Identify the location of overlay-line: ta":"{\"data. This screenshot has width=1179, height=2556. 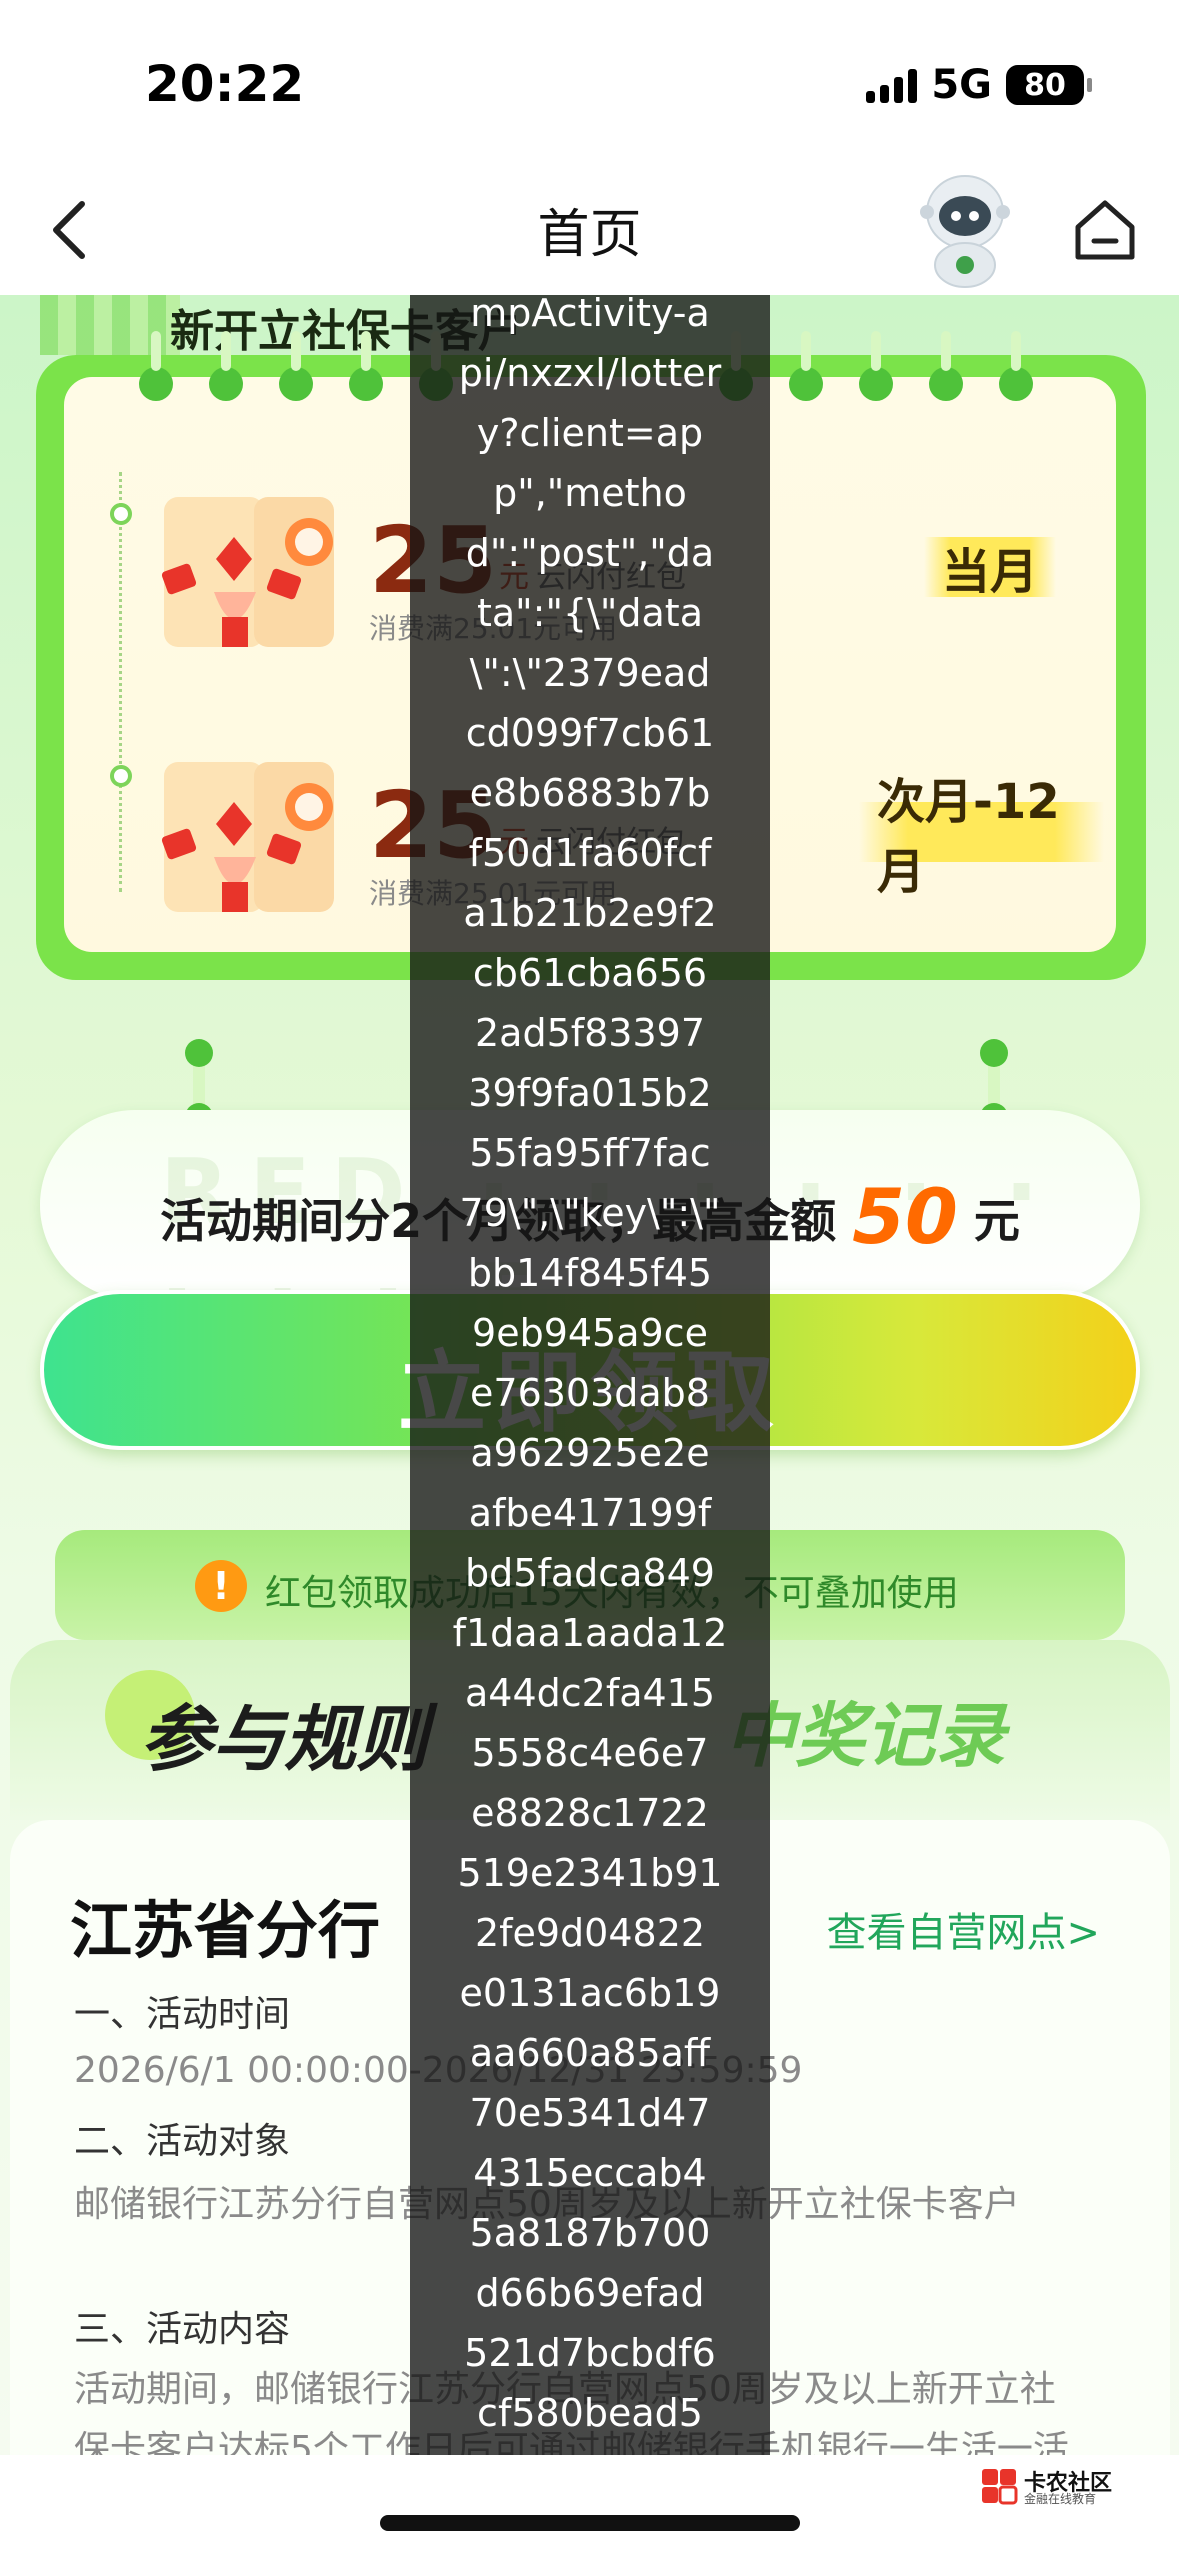
(590, 613).